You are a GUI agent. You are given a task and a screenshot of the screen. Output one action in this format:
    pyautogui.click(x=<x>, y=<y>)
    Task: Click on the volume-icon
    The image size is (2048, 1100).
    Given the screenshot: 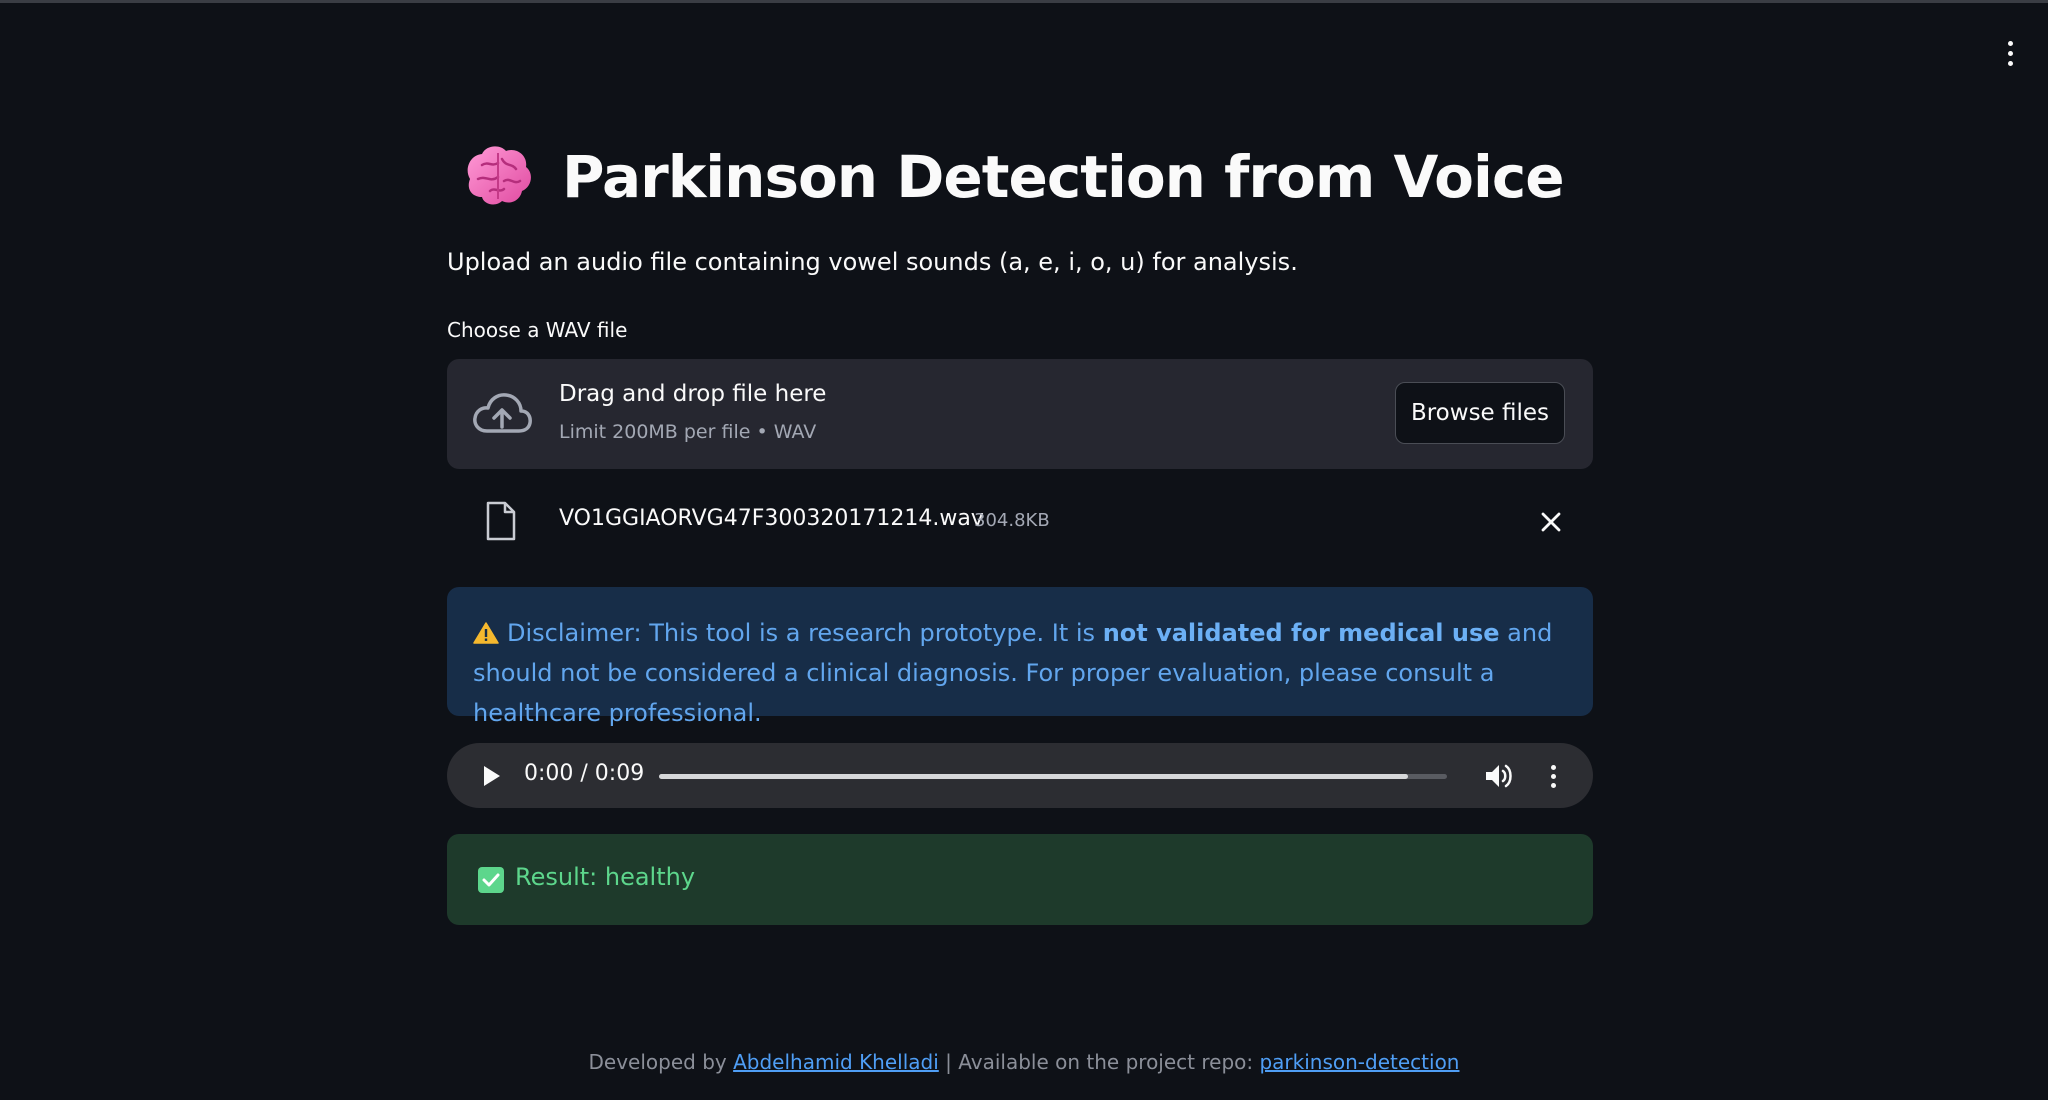 What is the action you would take?
    pyautogui.click(x=1499, y=776)
    